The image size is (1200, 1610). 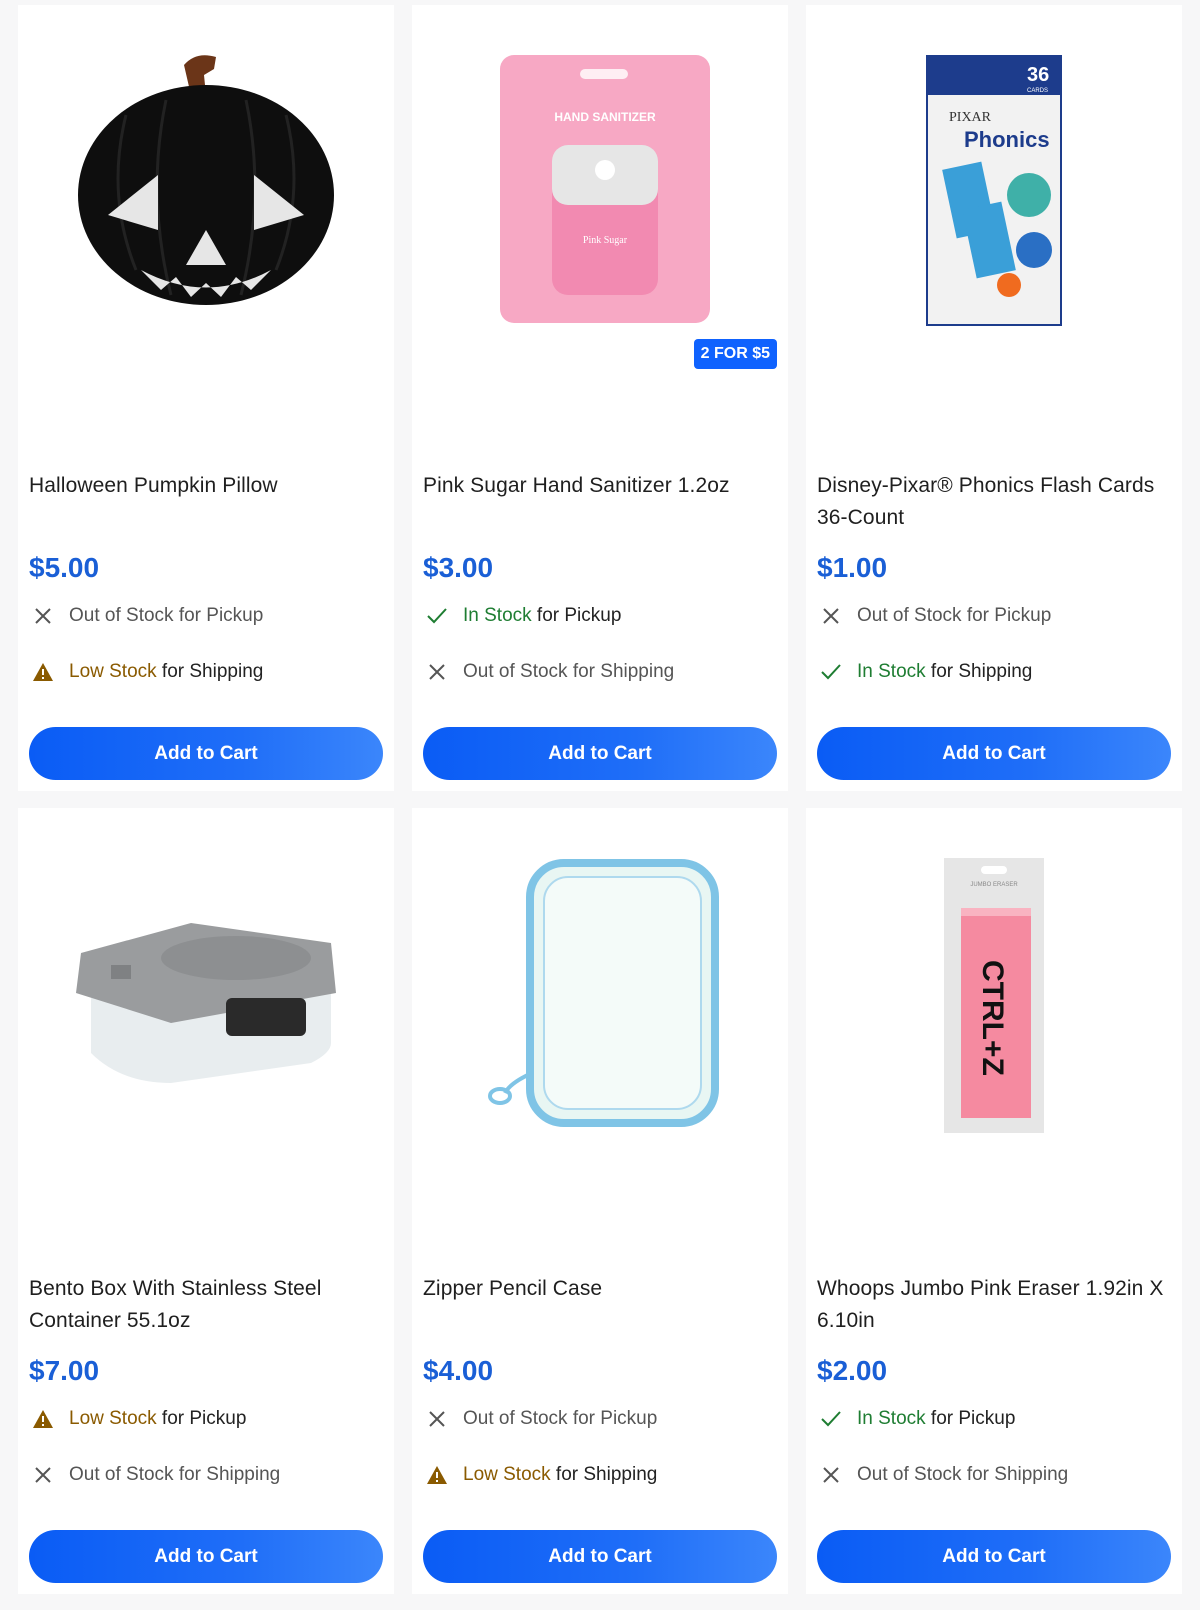 I want to click on product-title: Zipper Pencil Case, so click(x=600, y=1309).